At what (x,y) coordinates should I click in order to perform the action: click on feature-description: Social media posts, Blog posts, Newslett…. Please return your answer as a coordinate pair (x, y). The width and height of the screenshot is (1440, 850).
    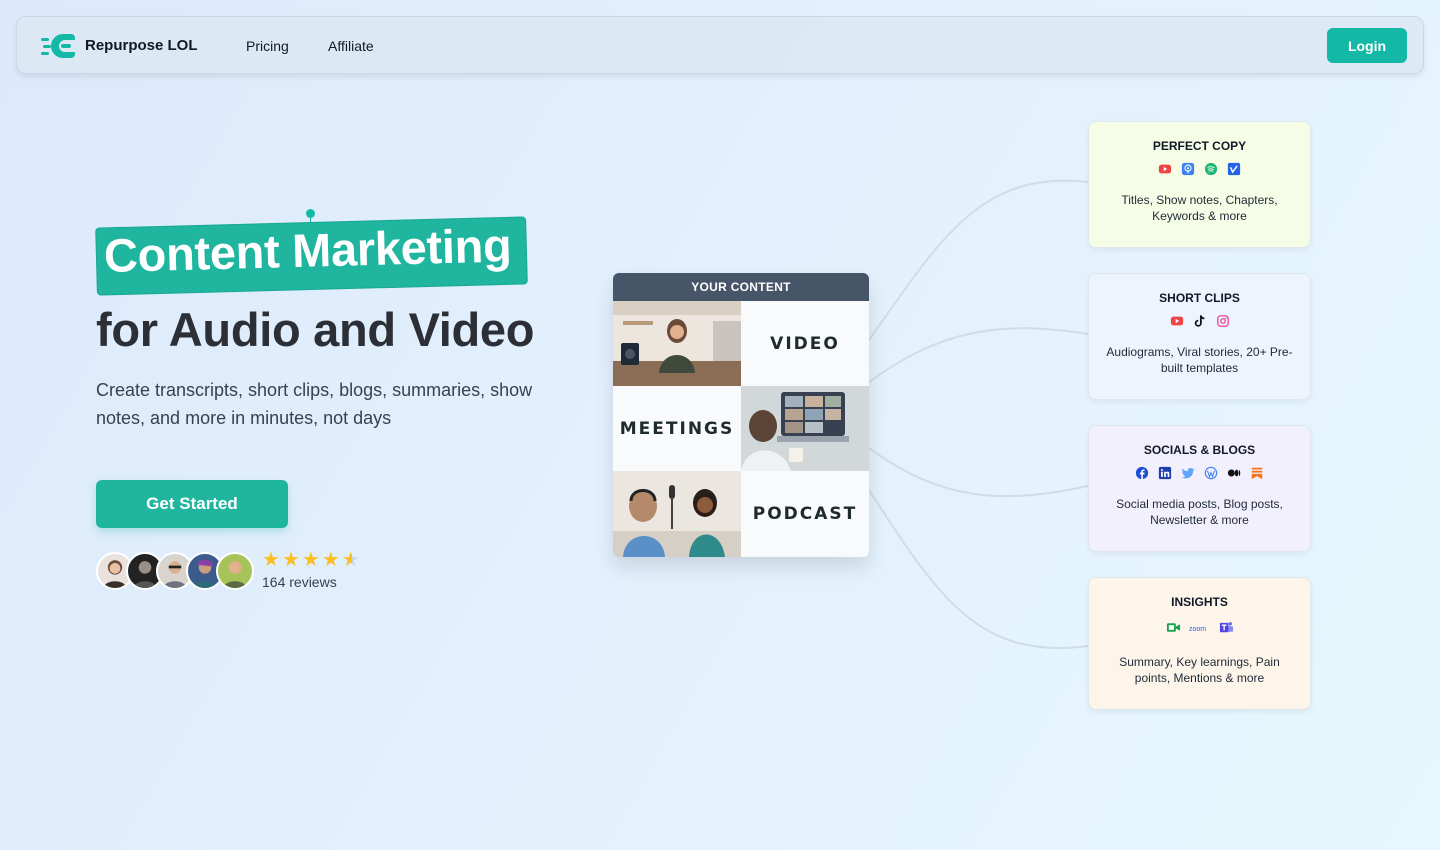
    Looking at the image, I should click on (1199, 512).